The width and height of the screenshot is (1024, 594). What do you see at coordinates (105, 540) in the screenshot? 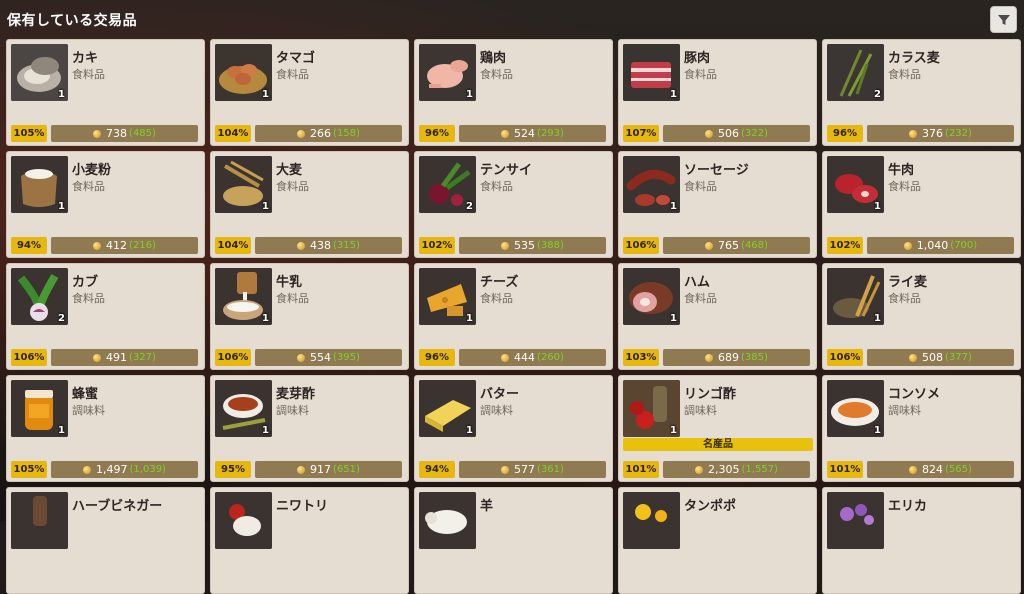
I see `trade-good-card: ハーブビネガー` at bounding box center [105, 540].